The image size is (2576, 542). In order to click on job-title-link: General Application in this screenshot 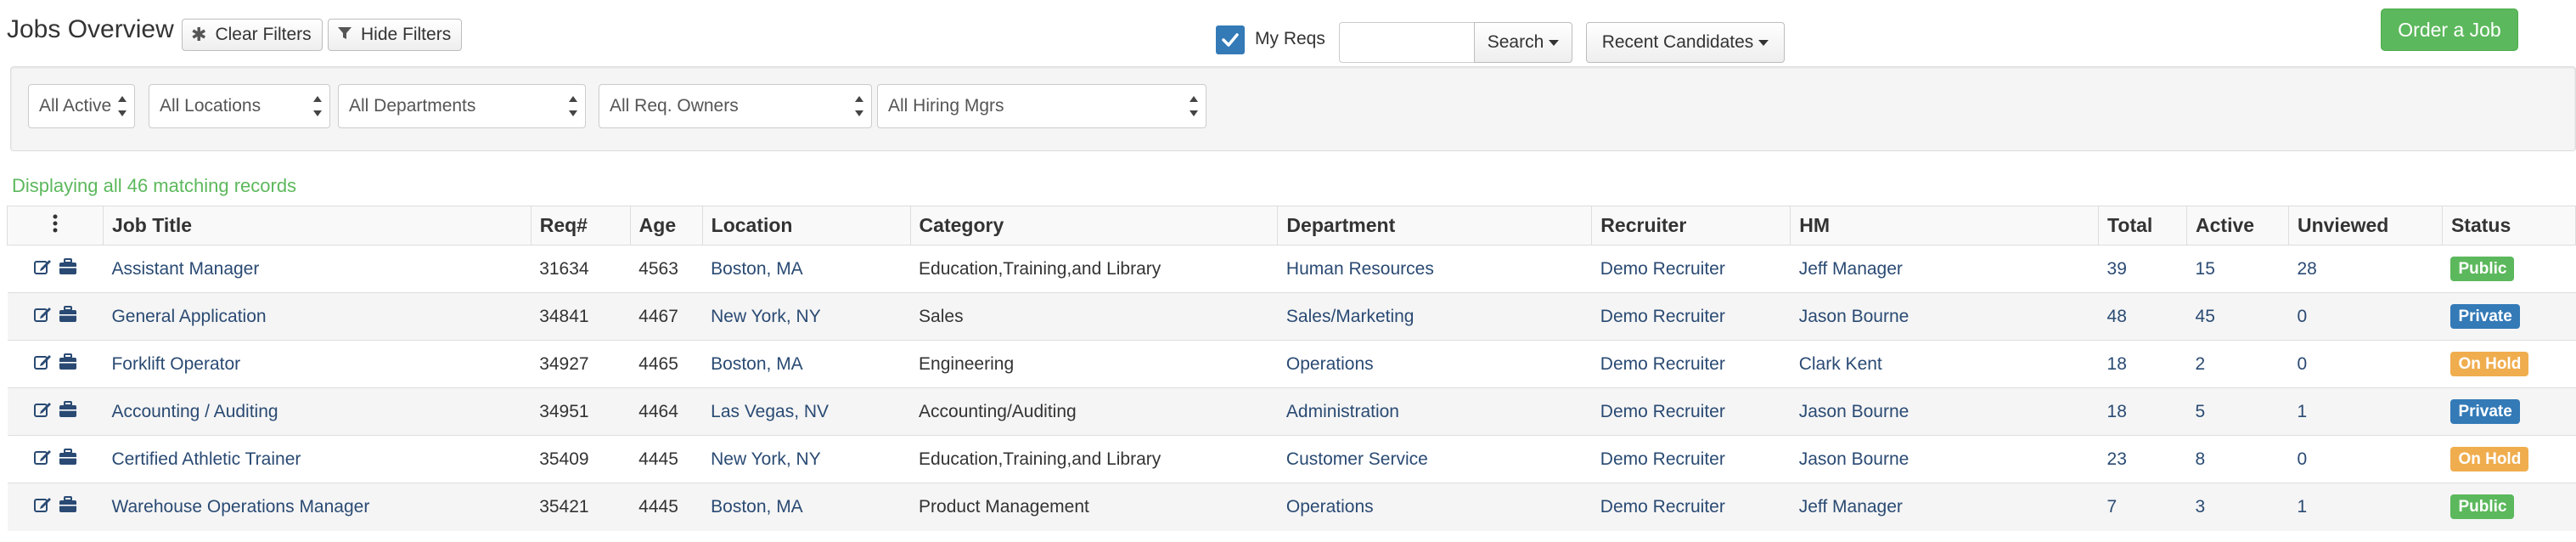, I will do `click(317, 316)`.